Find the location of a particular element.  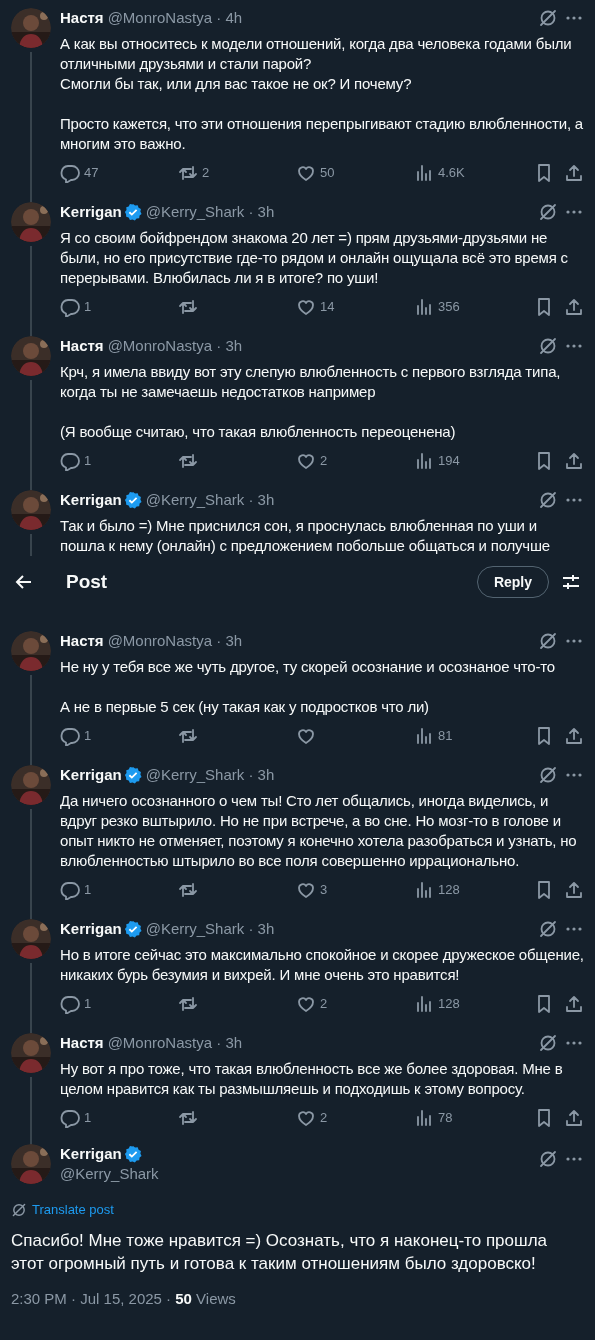

author-handle: @Kerry_Shark is located at coordinates (109, 1174).